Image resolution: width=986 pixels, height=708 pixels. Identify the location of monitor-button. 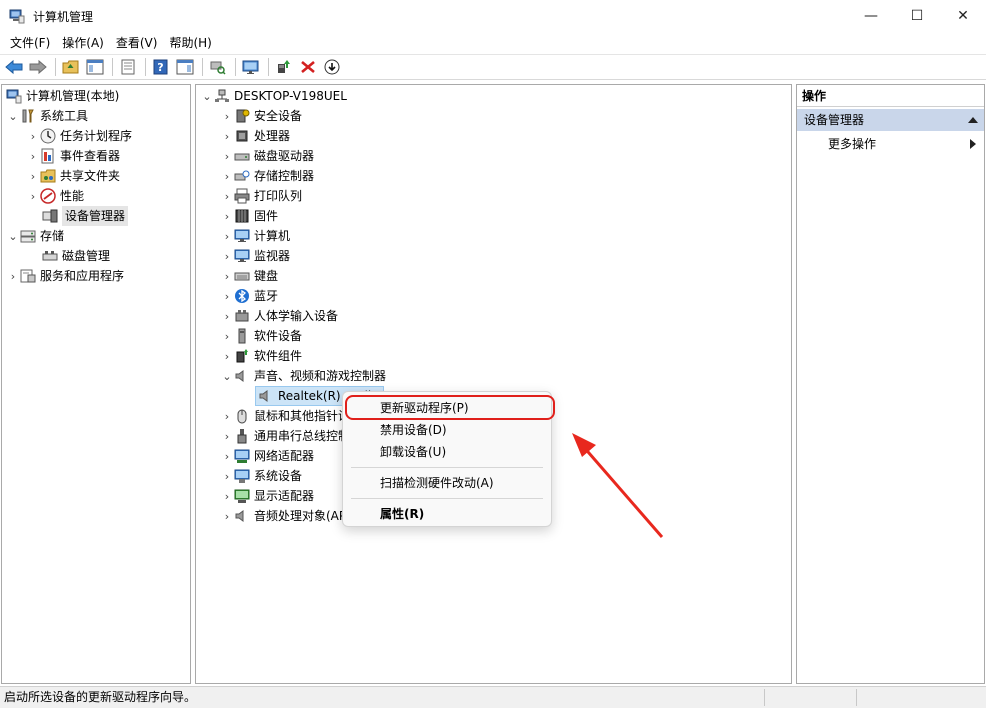
(251, 67).